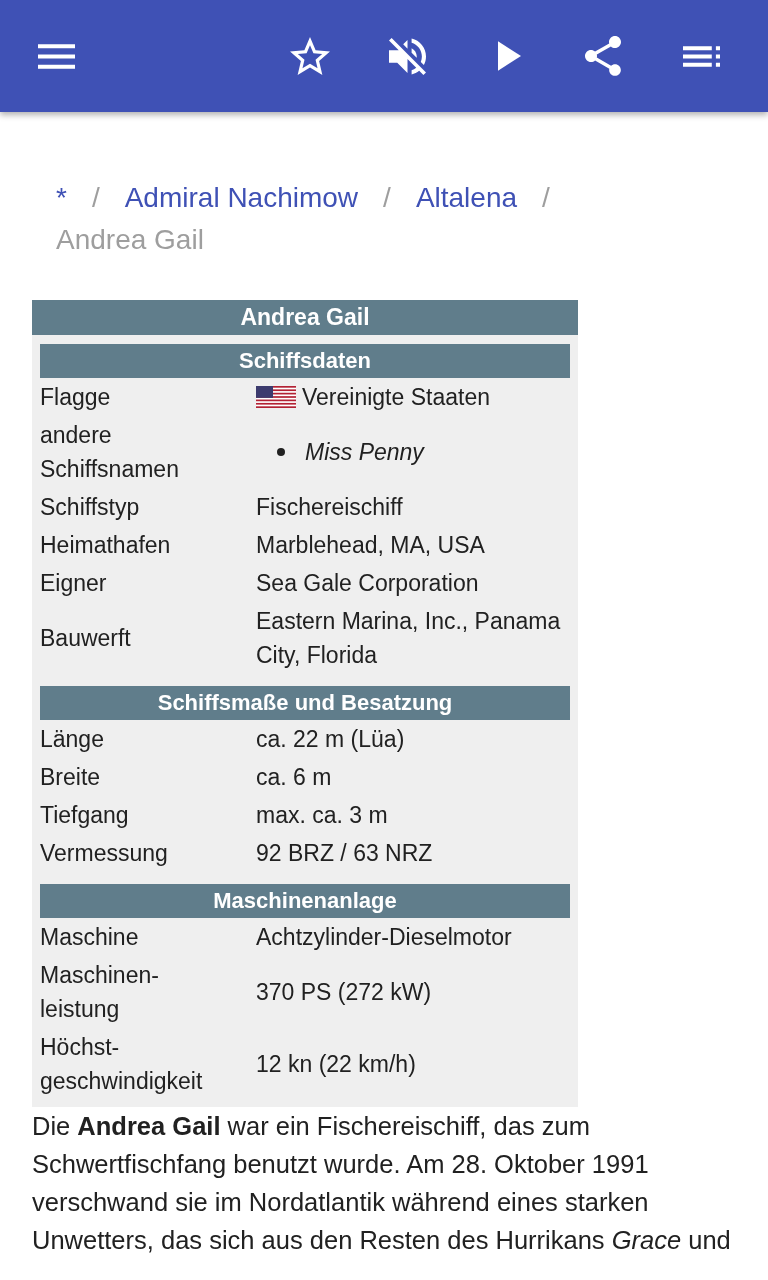 This screenshot has height=1280, width=768. What do you see at coordinates (367, 583) in the screenshot?
I see `field-value: Sea Gale Corporation` at bounding box center [367, 583].